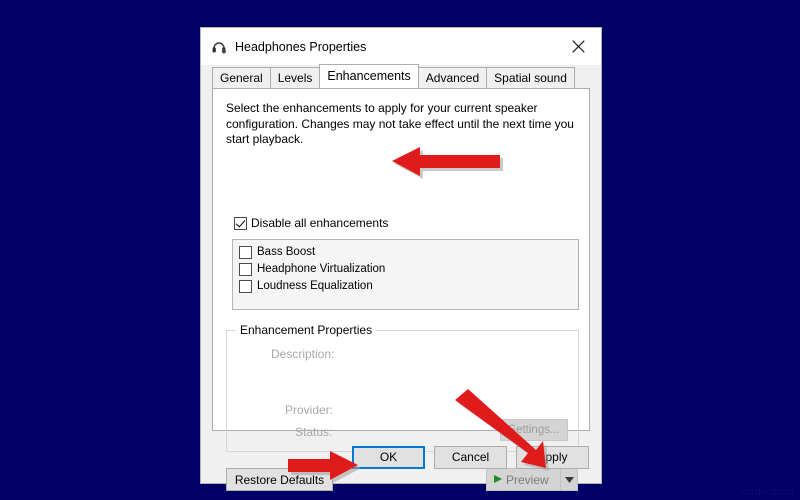 The width and height of the screenshot is (800, 500). Describe the element at coordinates (578, 46) in the screenshot. I see `close-icon` at that location.